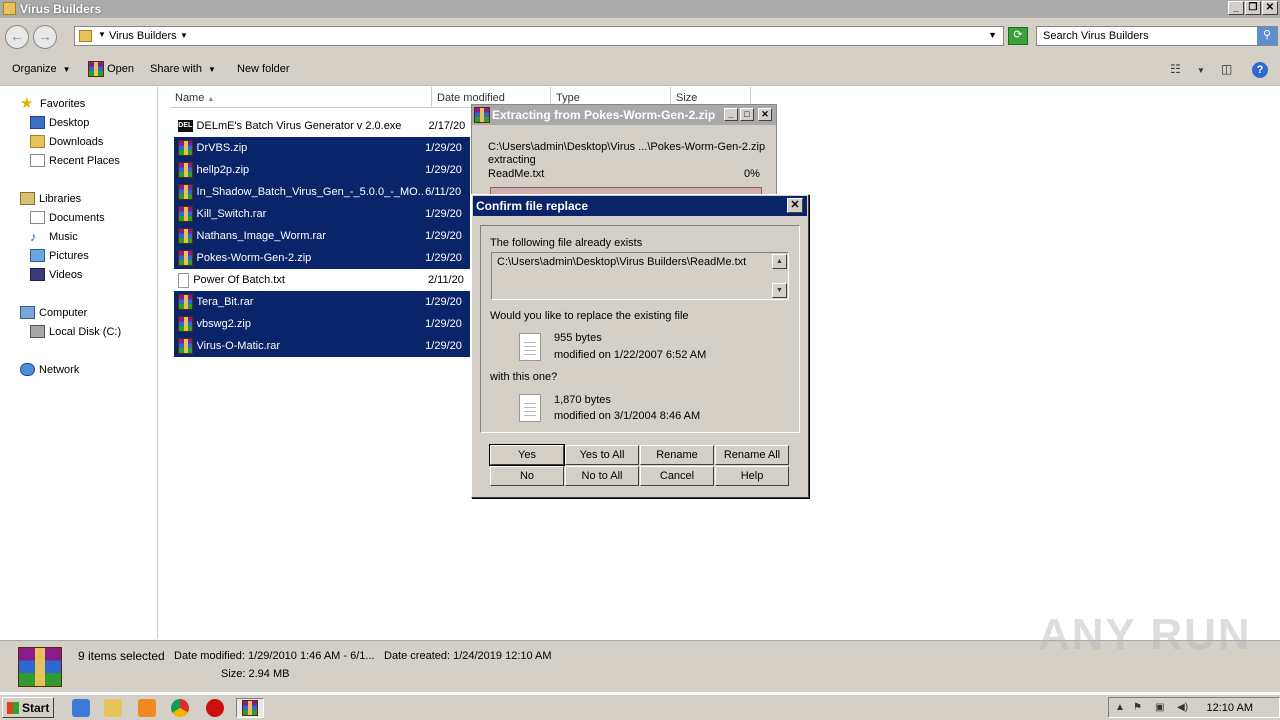 Image resolution: width=1280 pixels, height=720 pixels. What do you see at coordinates (301, 97) in the screenshot?
I see `column-header-name: Name ▲` at bounding box center [301, 97].